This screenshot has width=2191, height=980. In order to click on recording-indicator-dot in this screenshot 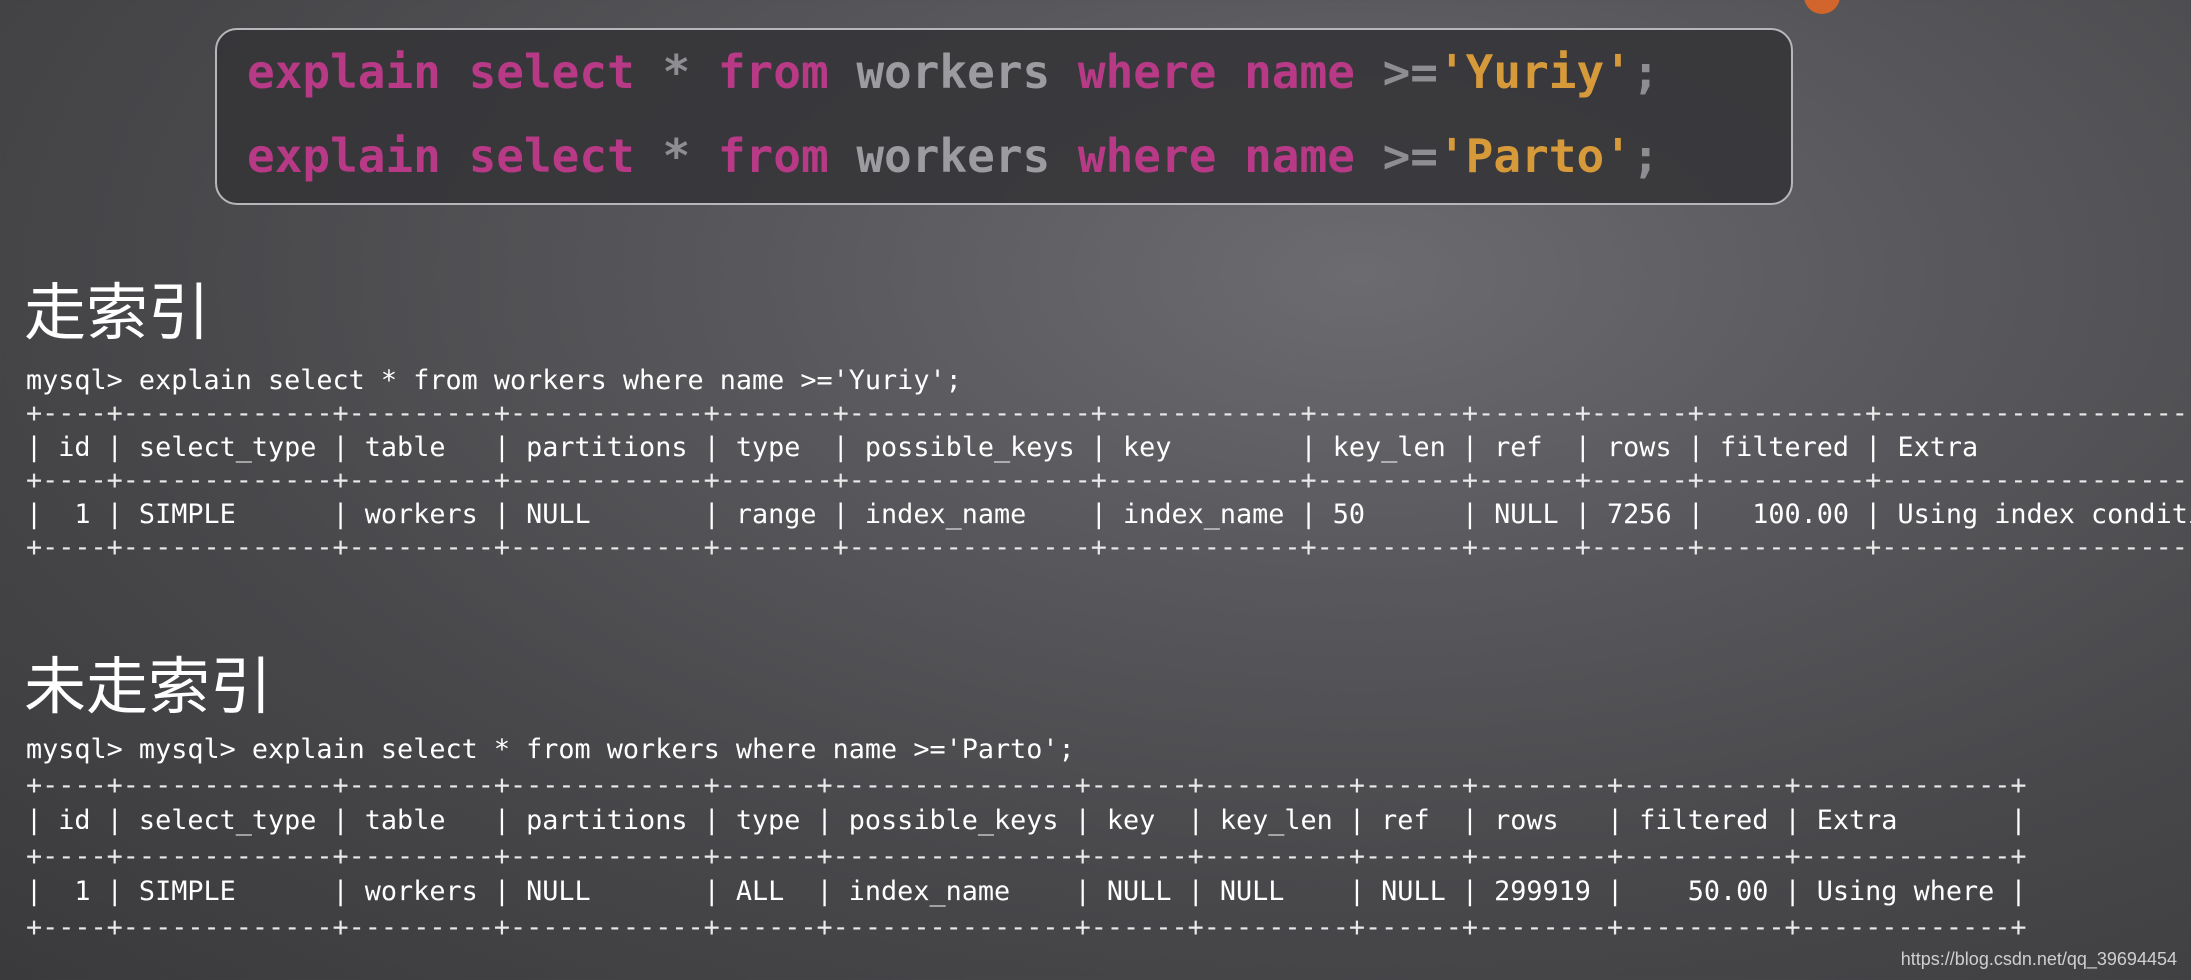, I will do `click(1822, 7)`.